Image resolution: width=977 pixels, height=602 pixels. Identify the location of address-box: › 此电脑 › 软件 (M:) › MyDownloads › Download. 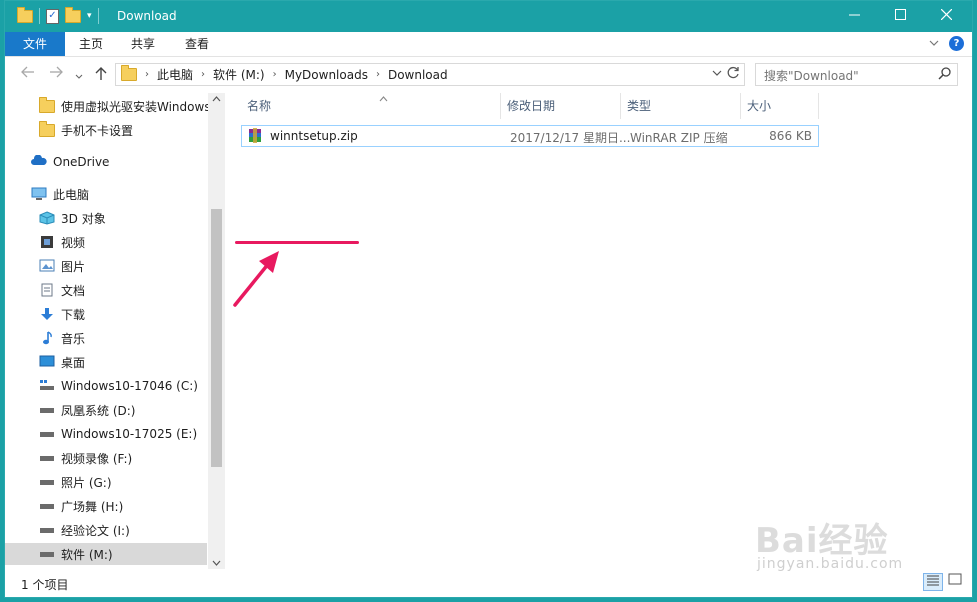
(430, 74).